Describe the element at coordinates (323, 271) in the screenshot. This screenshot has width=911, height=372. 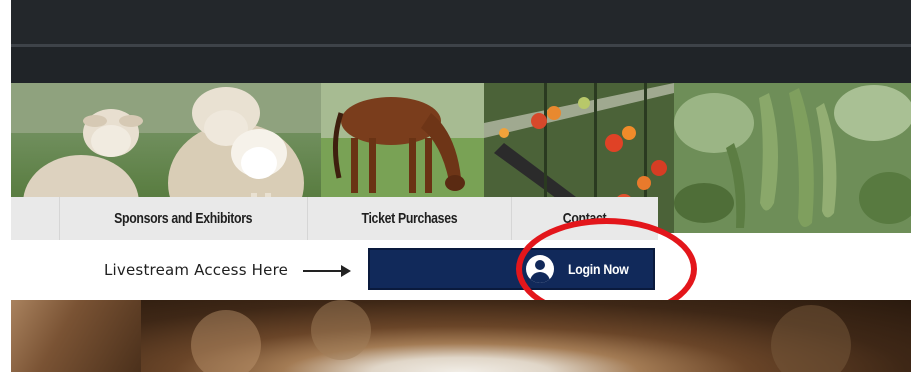
I see `arrow-right-icon` at that location.